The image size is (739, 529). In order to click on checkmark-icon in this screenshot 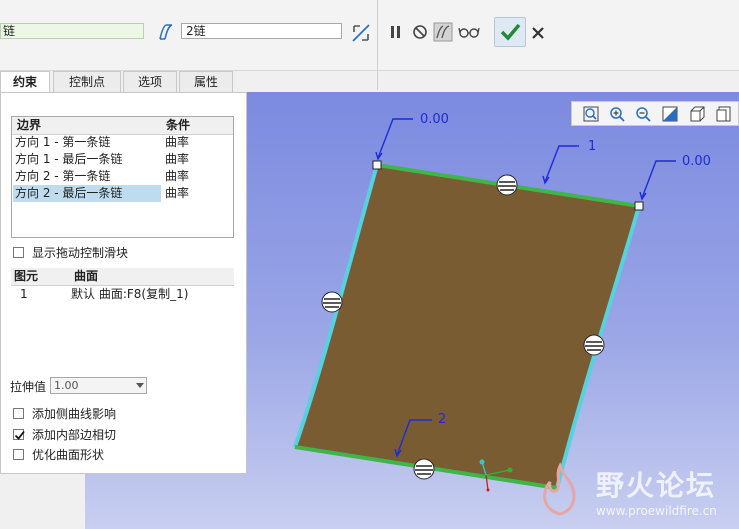, I will do `click(19, 435)`.